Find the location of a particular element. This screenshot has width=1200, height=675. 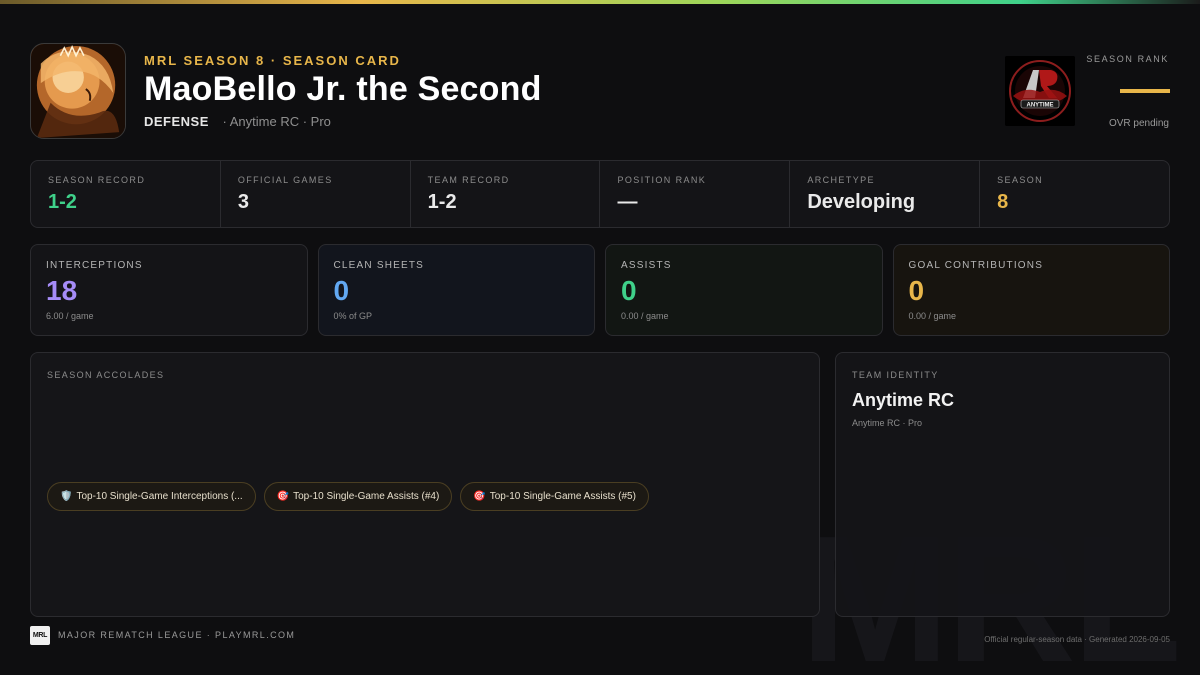

card-sub: 6.00 / game is located at coordinates (70, 316).